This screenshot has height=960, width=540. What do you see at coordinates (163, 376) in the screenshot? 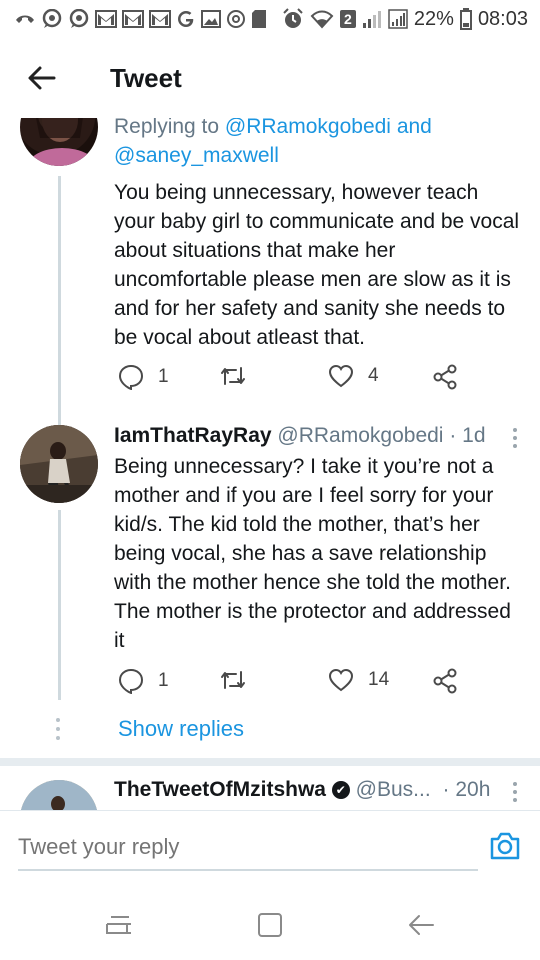
I see `reply-count: 1` at bounding box center [163, 376].